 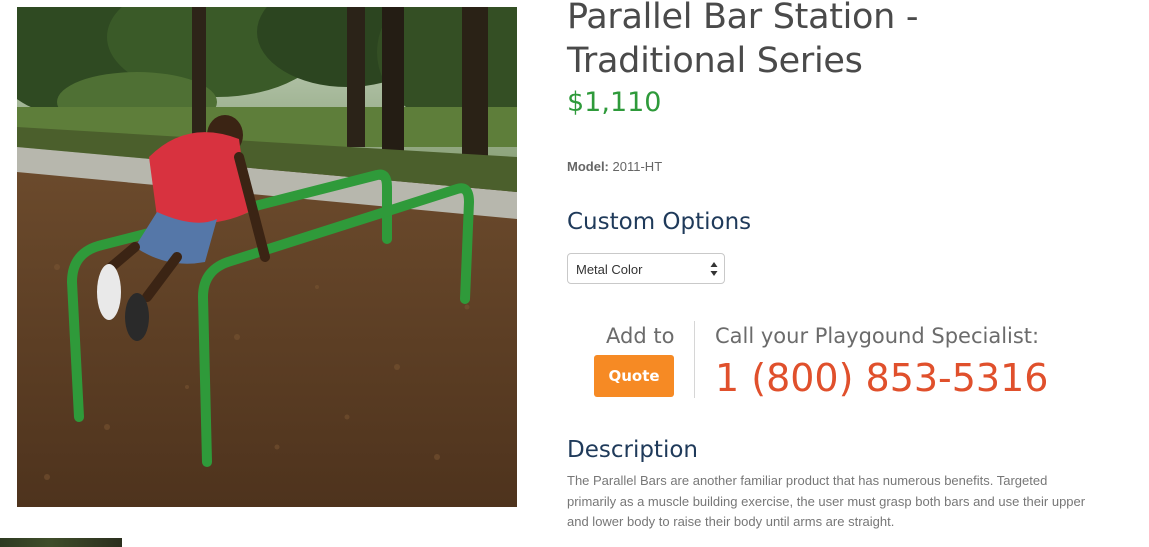 I want to click on add-to-label: Add to, so click(x=640, y=336).